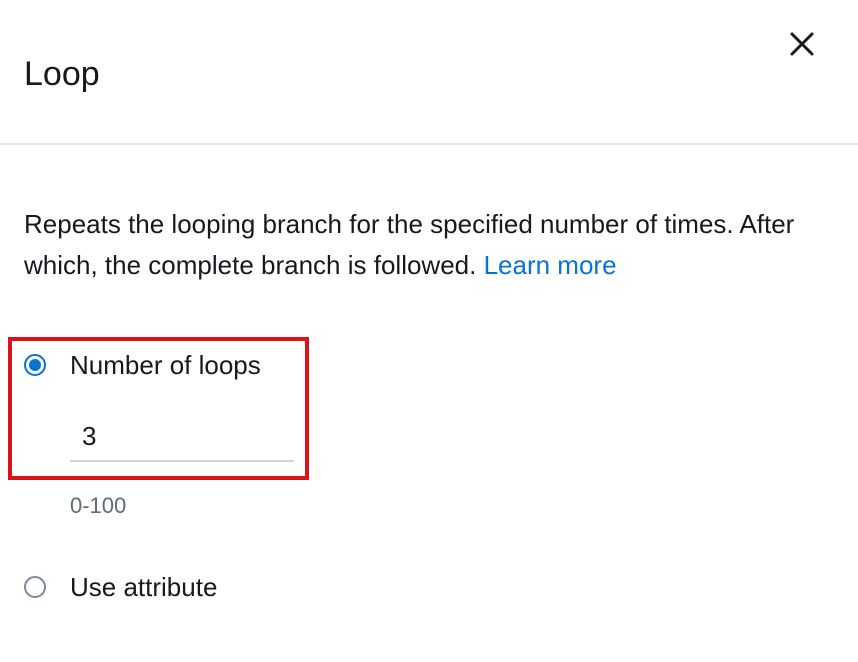  Describe the element at coordinates (165, 365) in the screenshot. I see `radio-label-number-of-loops: Number of loops` at that location.